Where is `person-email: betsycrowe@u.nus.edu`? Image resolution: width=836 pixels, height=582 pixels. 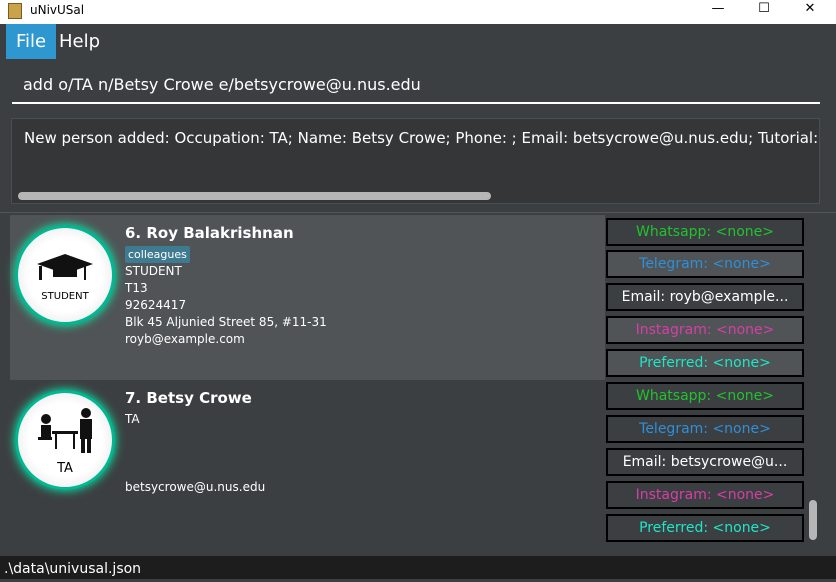
person-email: betsycrowe@u.nus.edu is located at coordinates (195, 487).